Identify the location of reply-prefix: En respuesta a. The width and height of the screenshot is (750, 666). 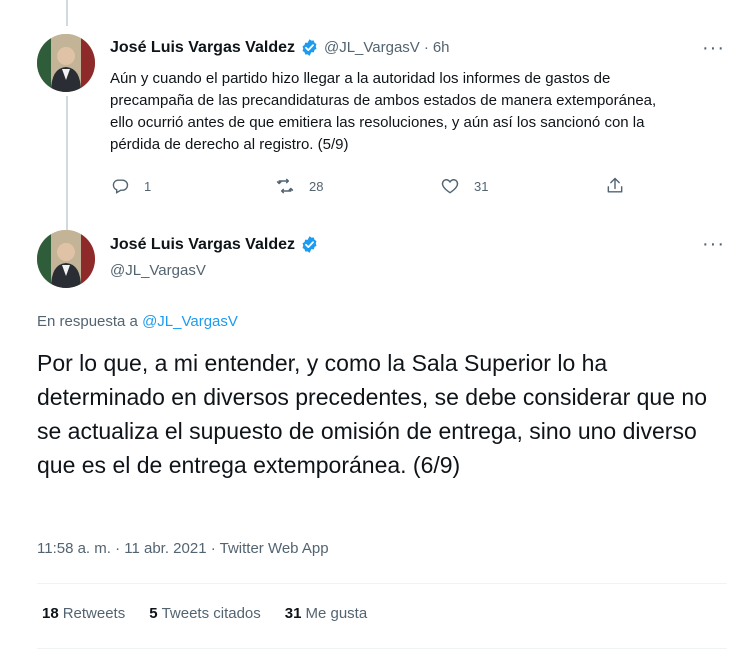
(87, 321).